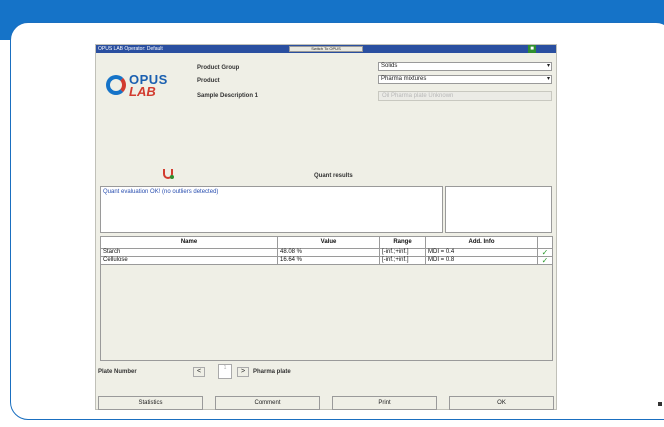 The height and width of the screenshot is (427, 664). Describe the element at coordinates (384, 403) in the screenshot. I see `print-button: Print` at that location.